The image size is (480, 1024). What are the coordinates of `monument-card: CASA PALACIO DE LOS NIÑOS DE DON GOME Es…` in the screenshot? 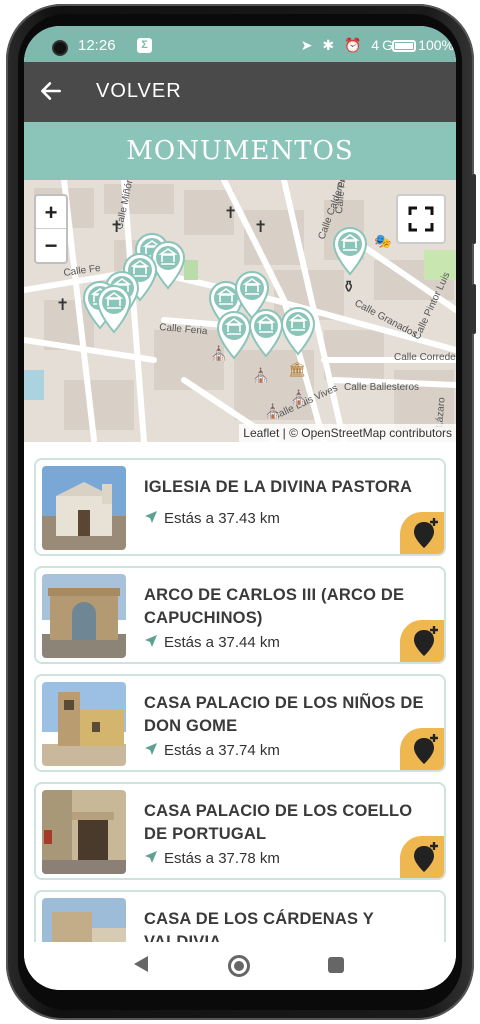 It's located at (240, 723).